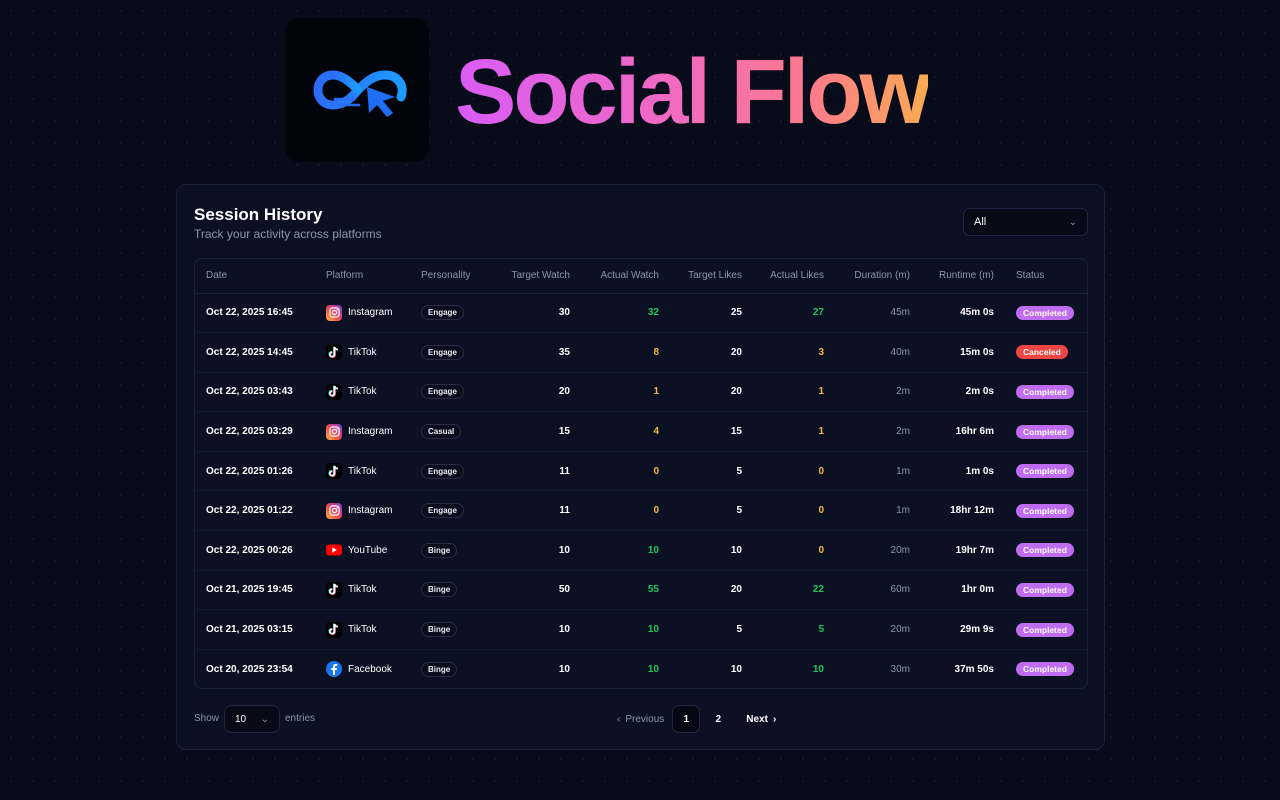  What do you see at coordinates (794, 392) in the screenshot?
I see `actual-likes-cell: 1` at bounding box center [794, 392].